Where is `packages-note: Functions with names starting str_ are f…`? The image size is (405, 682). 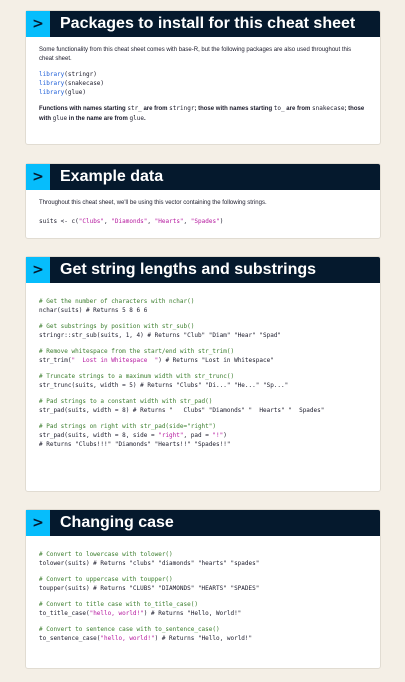
packages-note: Functions with names starting str_ are f… is located at coordinates (202, 113).